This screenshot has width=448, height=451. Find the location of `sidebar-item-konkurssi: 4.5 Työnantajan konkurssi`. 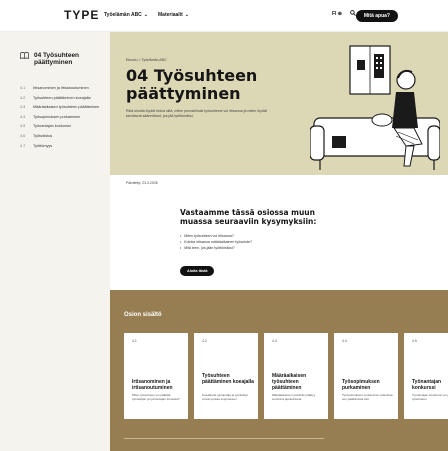

sidebar-item-konkurssi: 4.5 Työnantajan konkurssi is located at coordinates (62, 126).